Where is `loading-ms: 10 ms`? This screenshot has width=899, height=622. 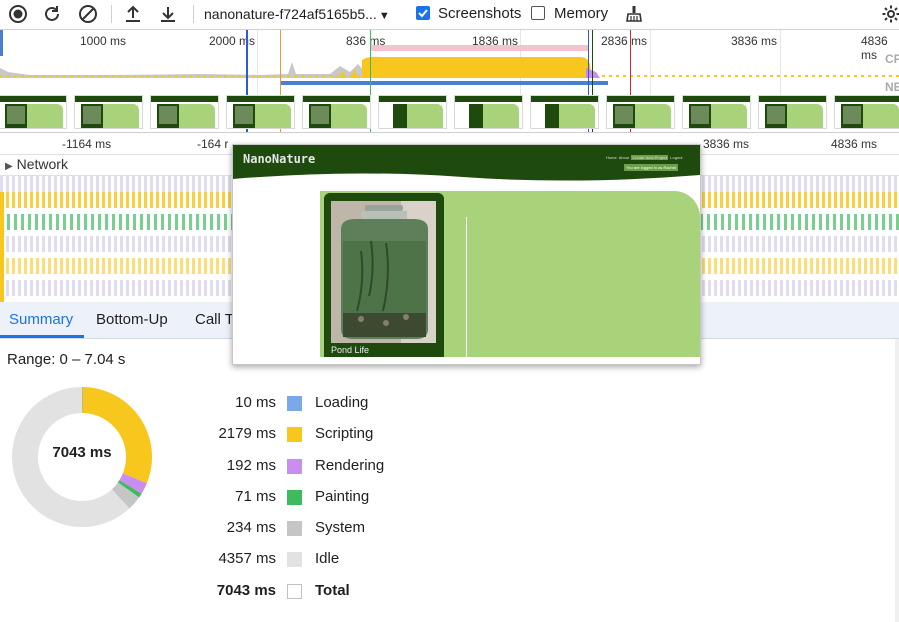
loading-ms: 10 ms is located at coordinates (255, 402).